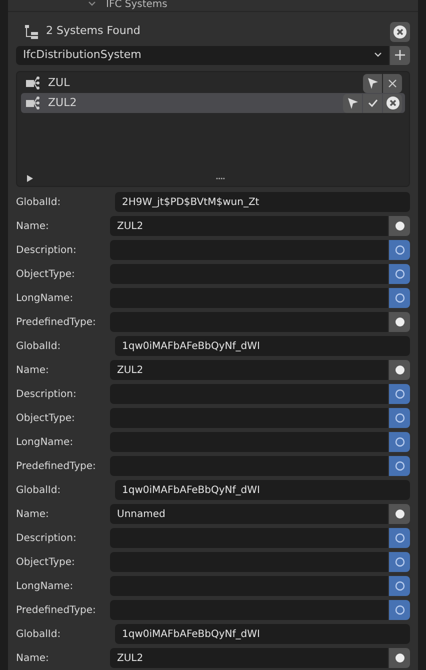 This screenshot has height=670, width=426. I want to click on cancel-button, so click(392, 103).